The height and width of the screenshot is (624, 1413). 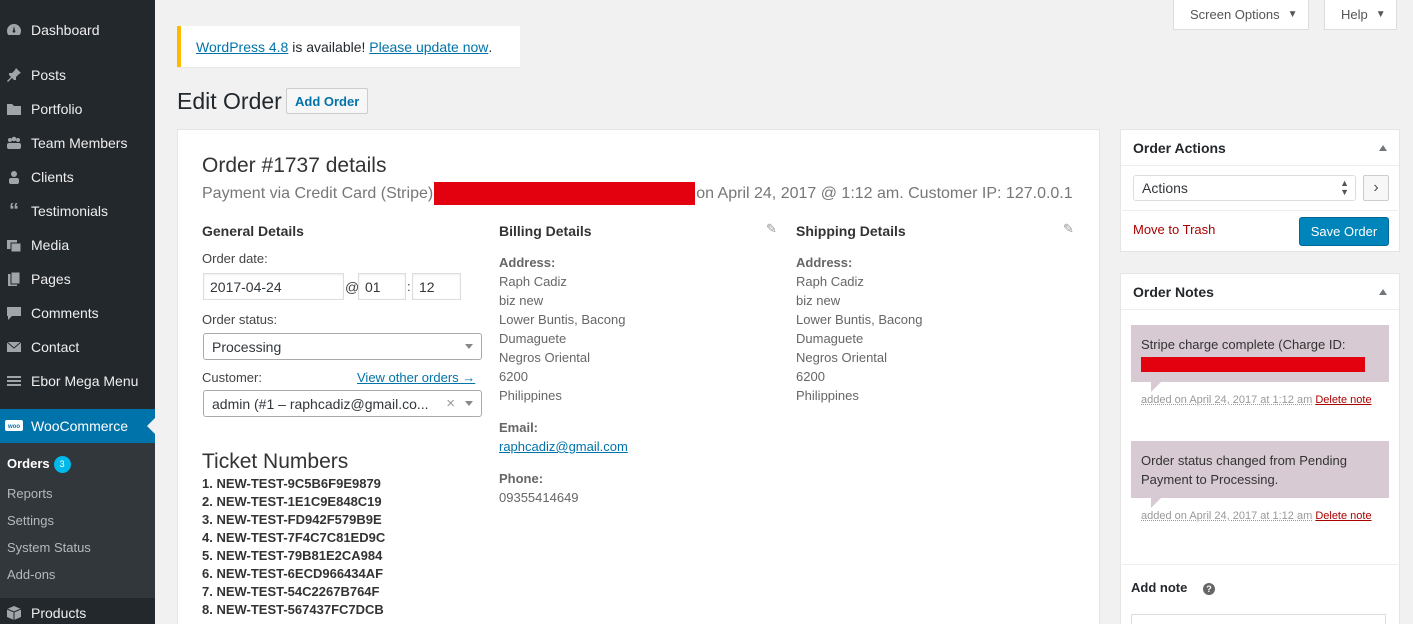 What do you see at coordinates (14, 426) in the screenshot?
I see `woo-icon: woo` at bounding box center [14, 426].